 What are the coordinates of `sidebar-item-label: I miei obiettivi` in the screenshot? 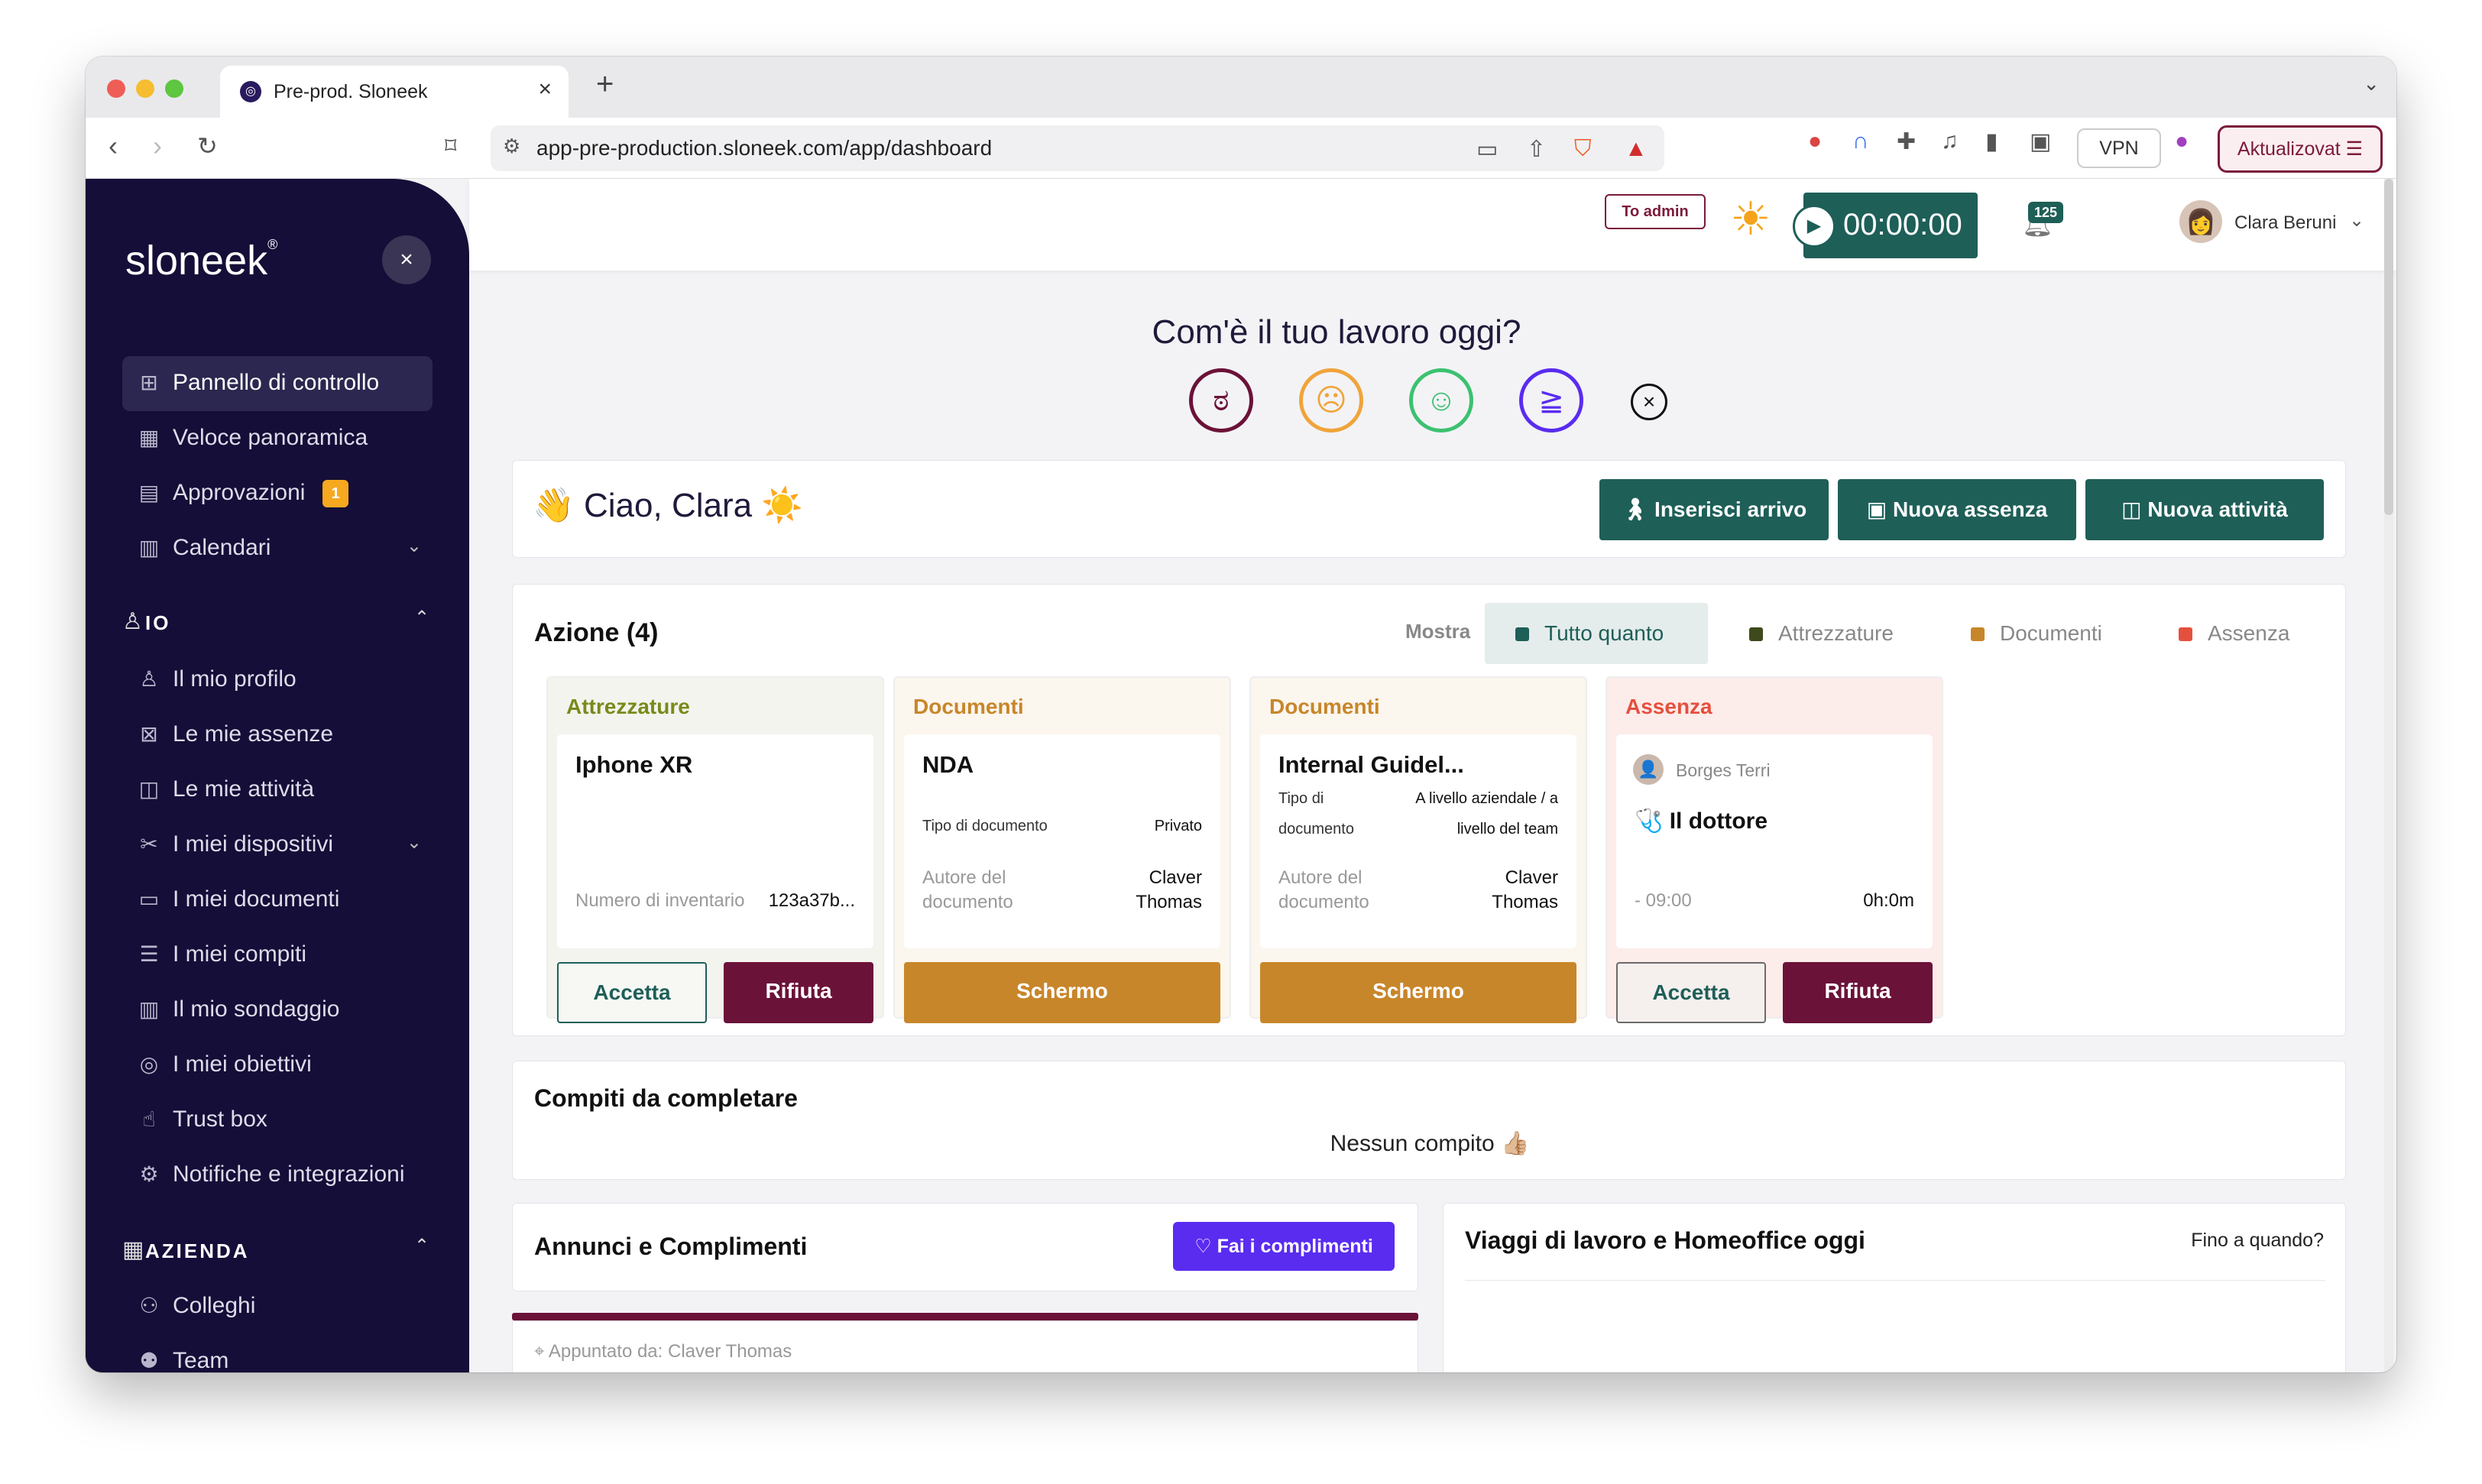 It's located at (242, 1064).